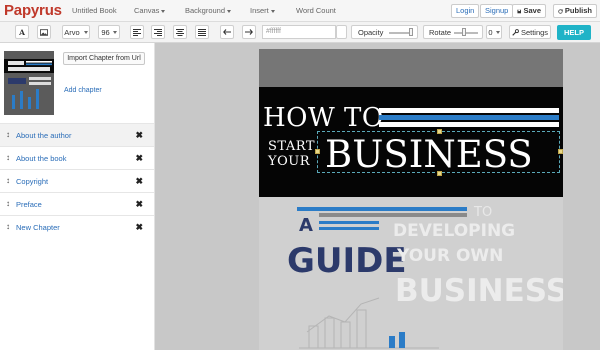 This screenshot has height=350, width=600. What do you see at coordinates (347, 261) in the screenshot?
I see `subtitle-guide: GUIDE` at bounding box center [347, 261].